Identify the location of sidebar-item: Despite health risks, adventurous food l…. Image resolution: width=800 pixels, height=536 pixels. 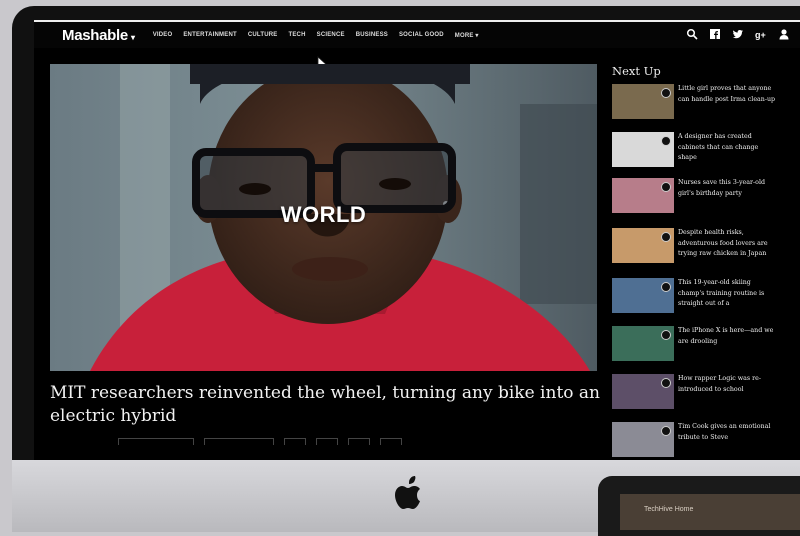
(702, 248).